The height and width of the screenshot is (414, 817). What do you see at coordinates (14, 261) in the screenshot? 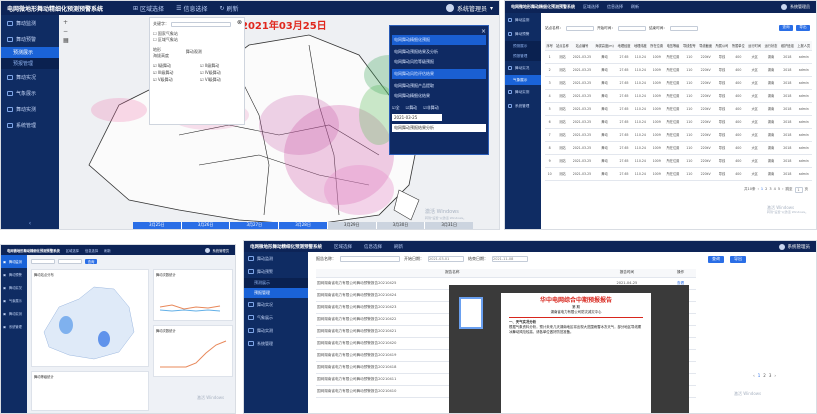
I see `sidebar-item-monitor: ▣ 舞动监测` at bounding box center [14, 261].